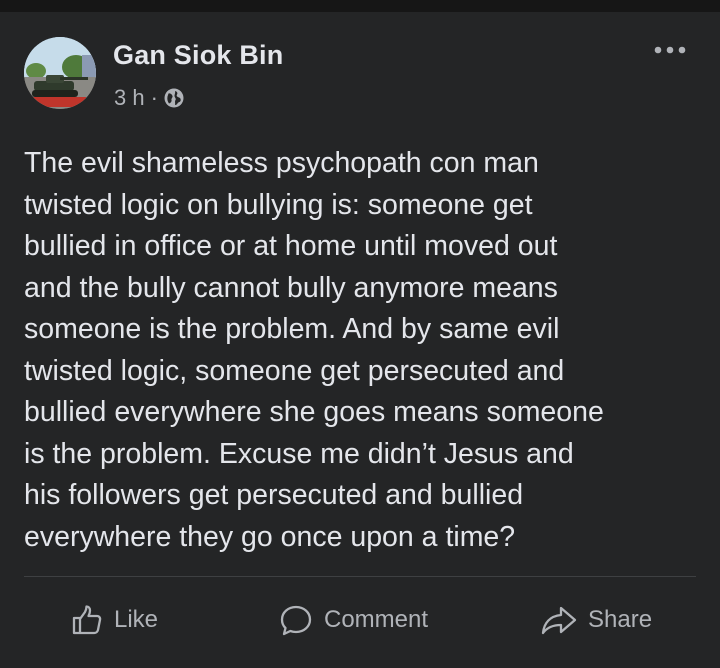 The image size is (720, 668). What do you see at coordinates (296, 620) in the screenshot?
I see `comment-bubble-icon` at bounding box center [296, 620].